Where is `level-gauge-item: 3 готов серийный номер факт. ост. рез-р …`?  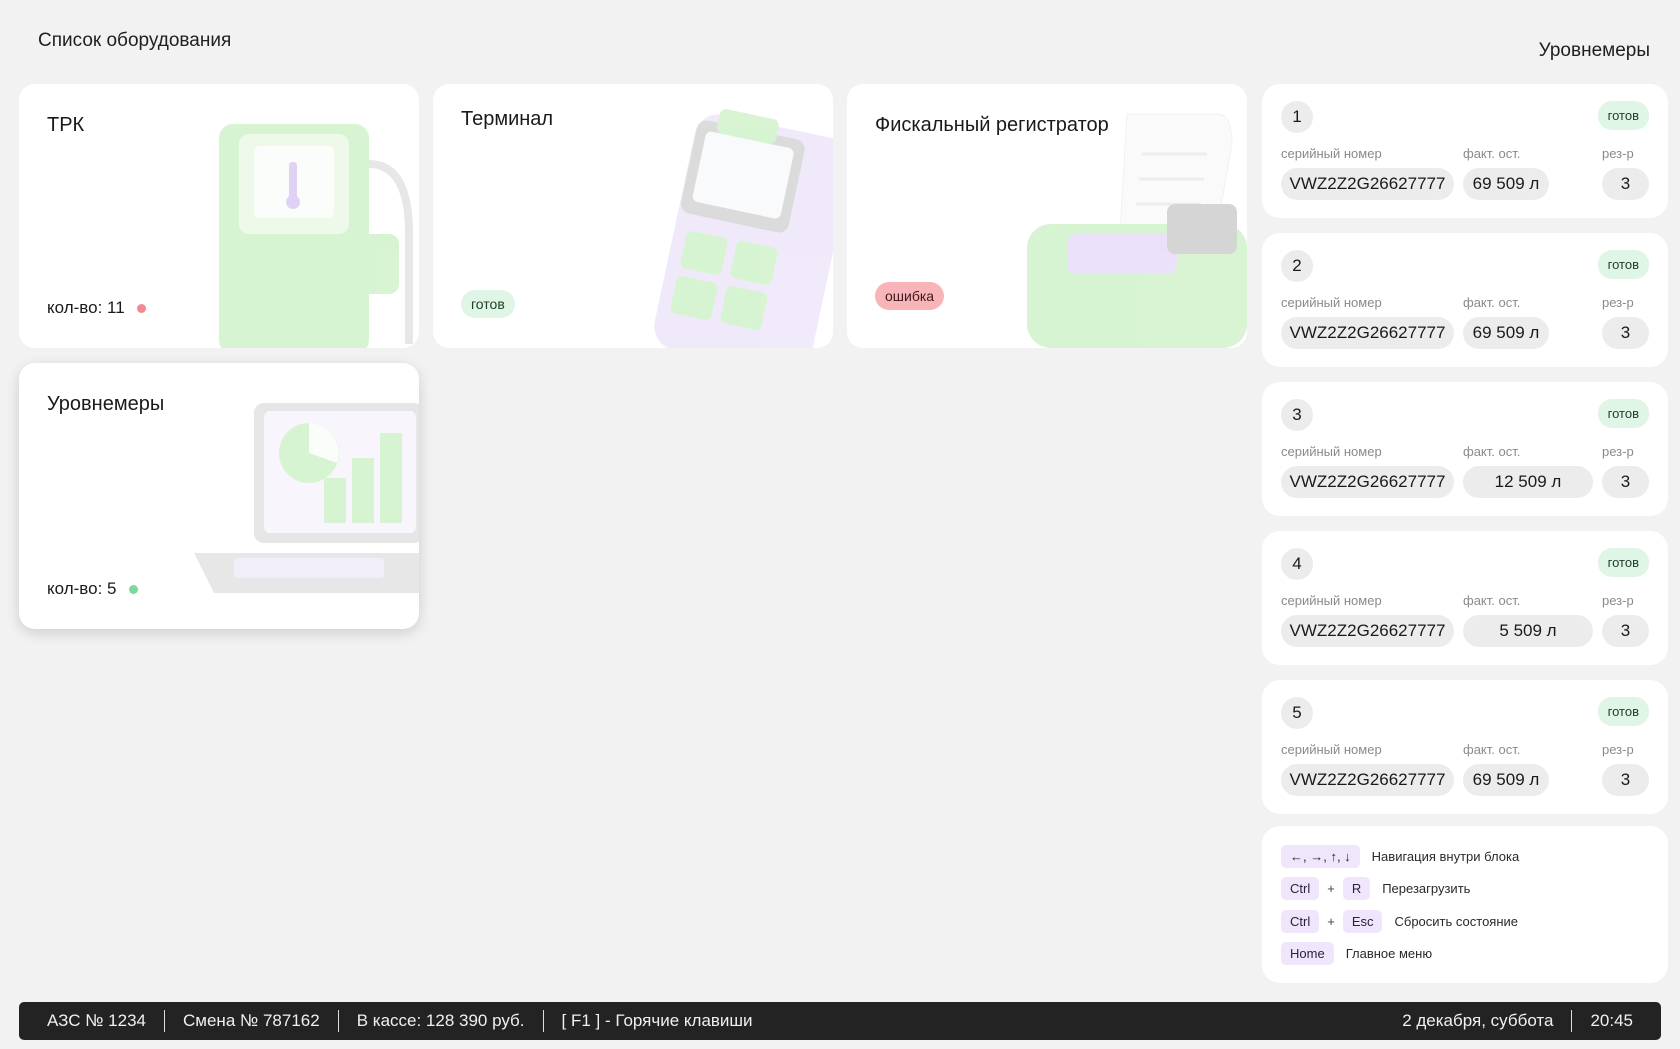
level-gauge-item: 3 готов серийный номер факт. ост. рез-р … is located at coordinates (1465, 449).